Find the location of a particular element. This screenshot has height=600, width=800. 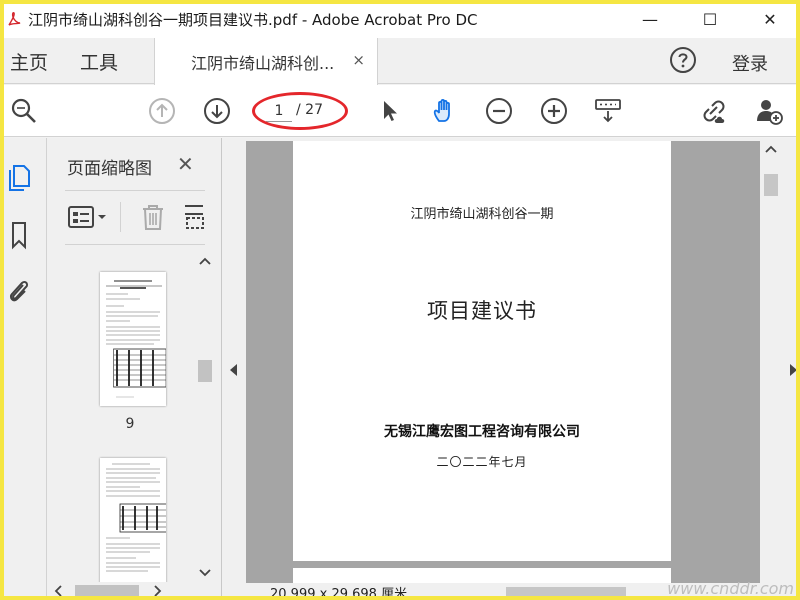

thumbnail-horizontal-scrollbar is located at coordinates (130, 591).